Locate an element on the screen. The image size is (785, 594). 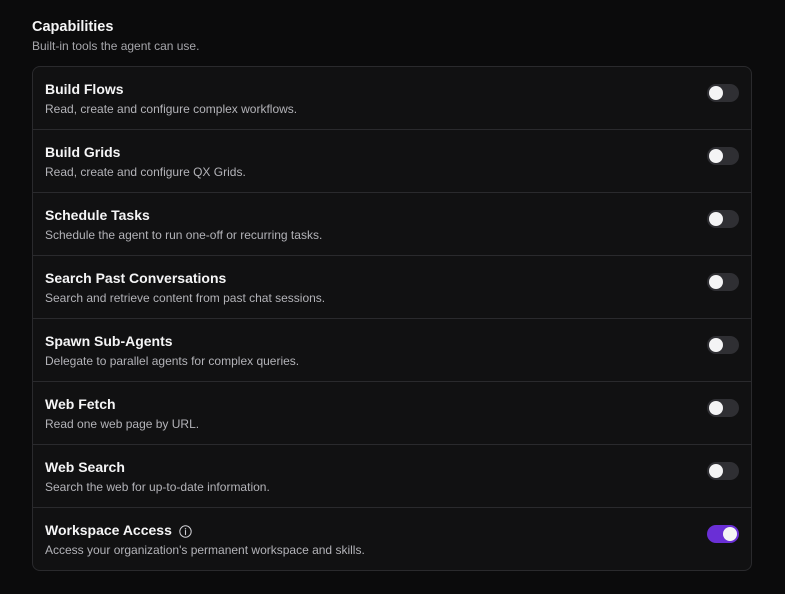
web-search-toggle is located at coordinates (723, 471).